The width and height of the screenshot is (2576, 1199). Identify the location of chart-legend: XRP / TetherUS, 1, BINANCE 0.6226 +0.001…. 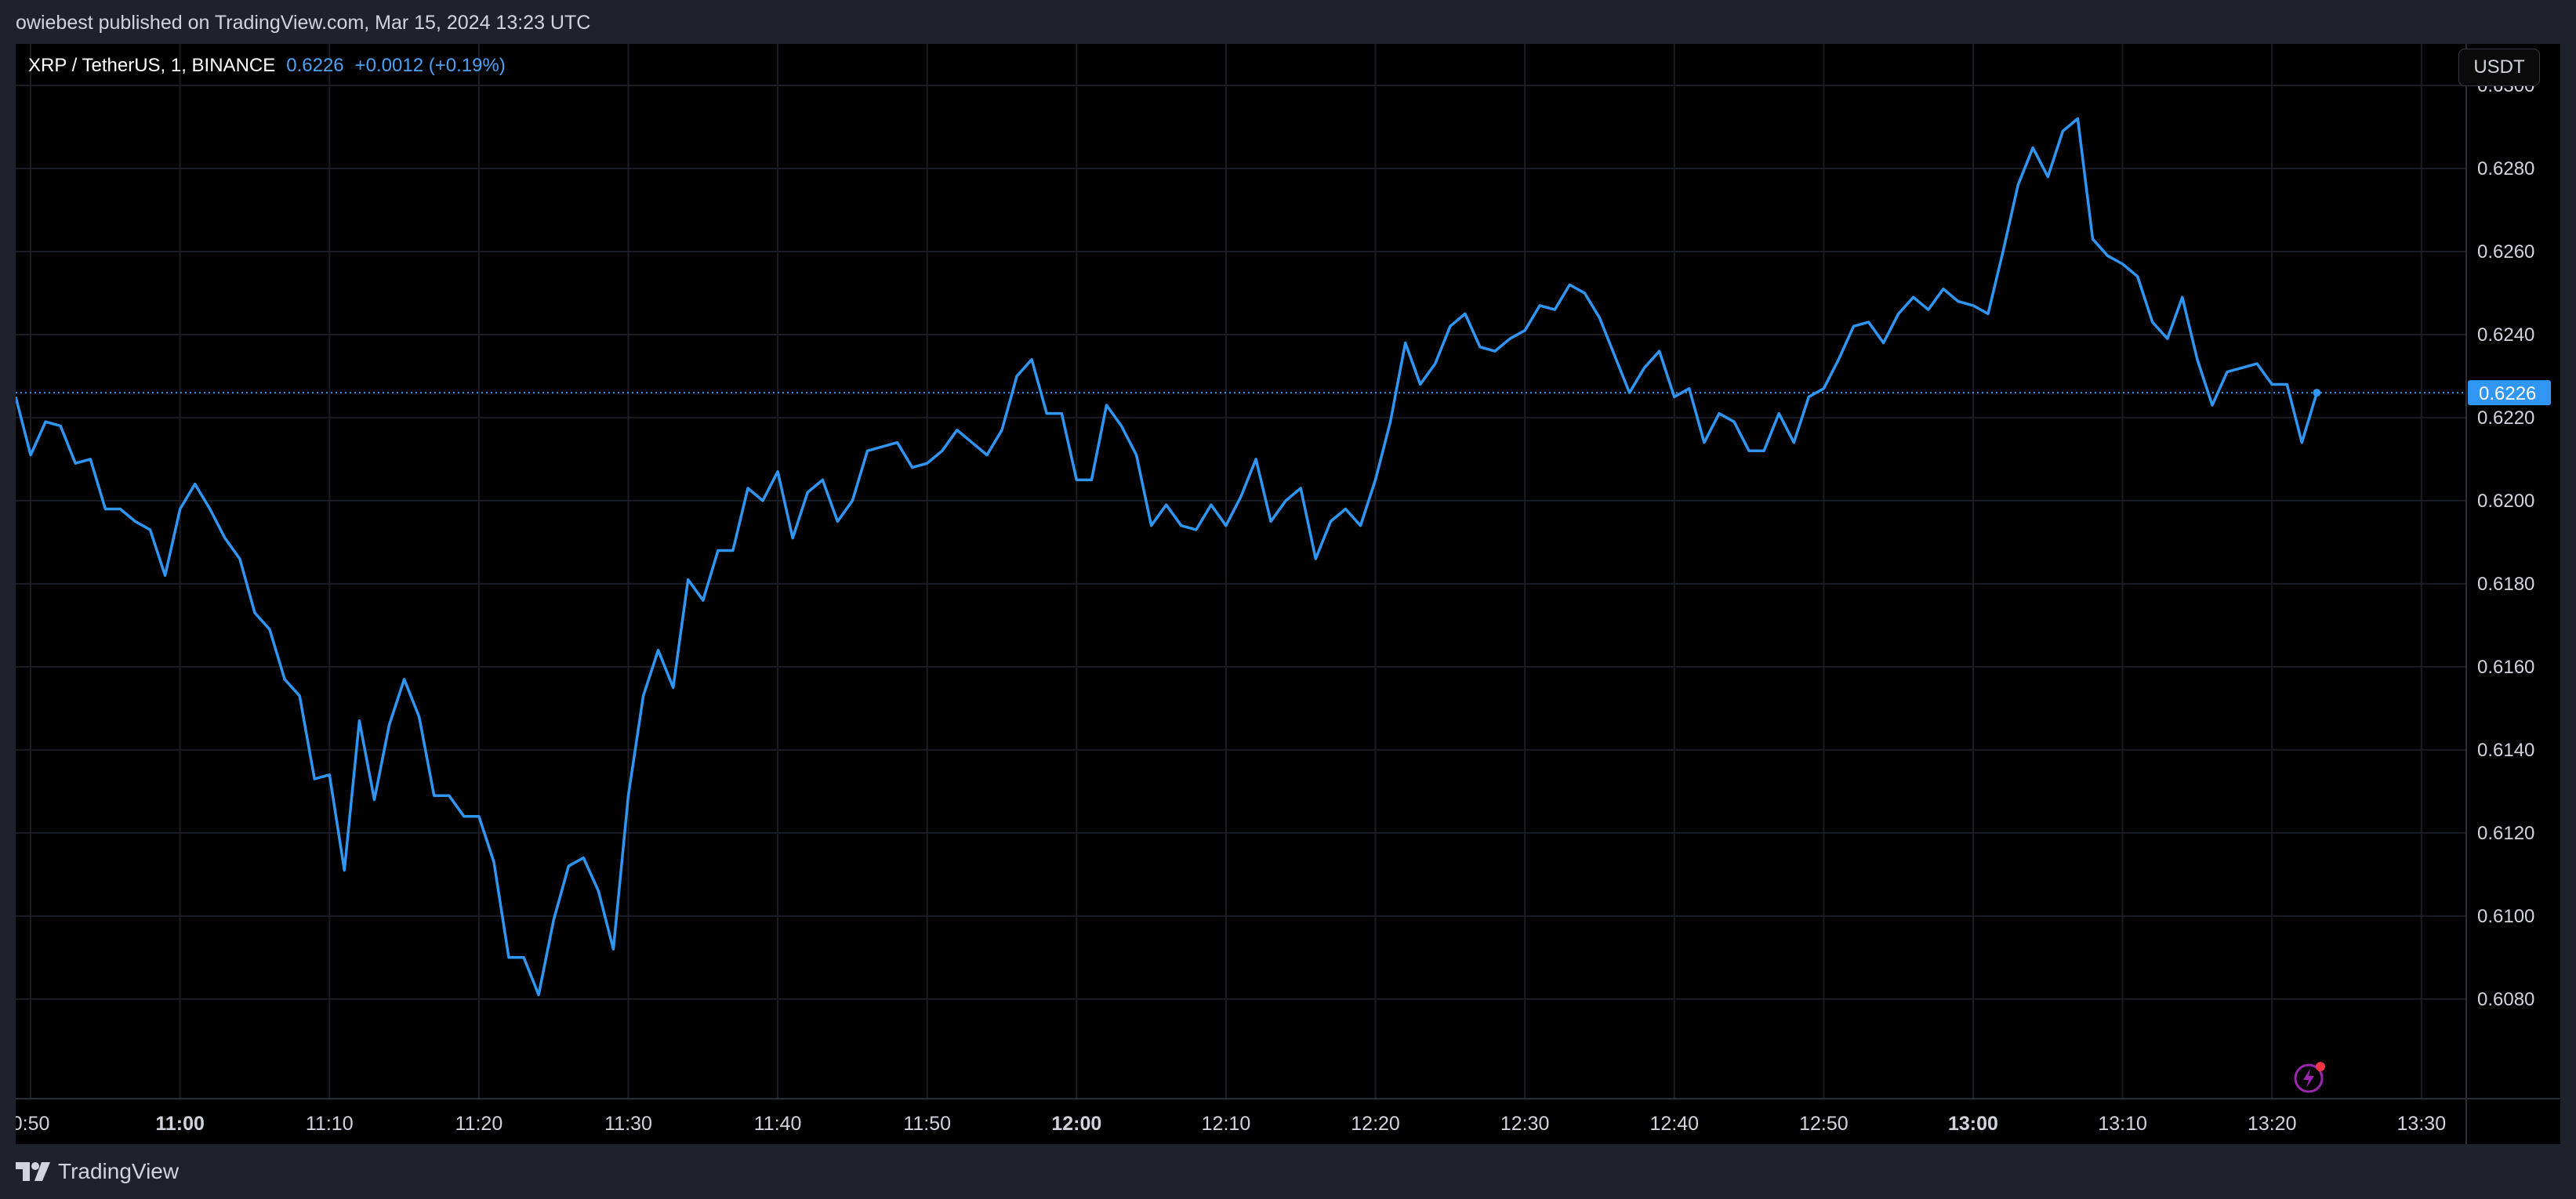
(267, 66).